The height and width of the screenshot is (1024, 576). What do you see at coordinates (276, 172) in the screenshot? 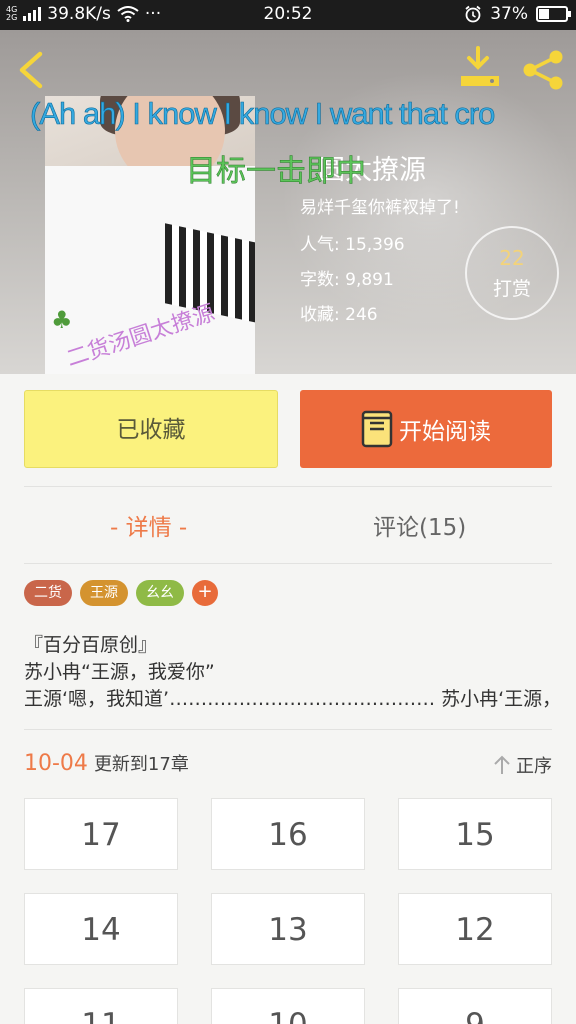
I see `lyric-overlay-2: 目标一击即中` at bounding box center [276, 172].